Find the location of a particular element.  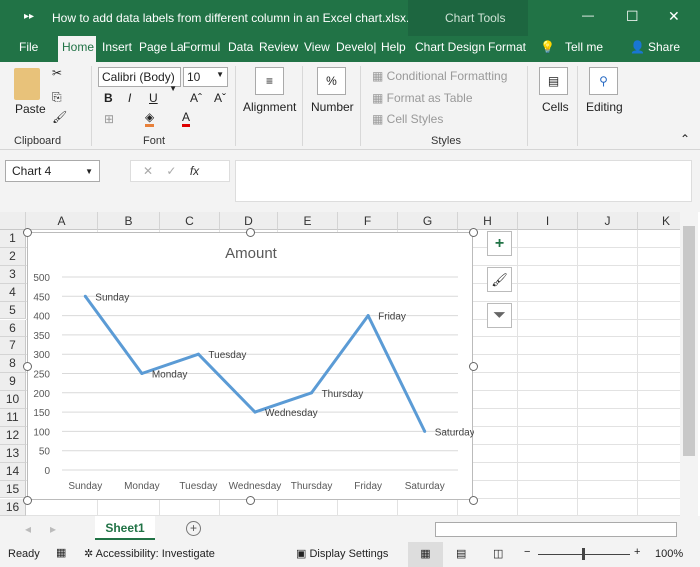

sheet-tab-bar: ◂ ▸ Sheet1 + is located at coordinates (350, 529).